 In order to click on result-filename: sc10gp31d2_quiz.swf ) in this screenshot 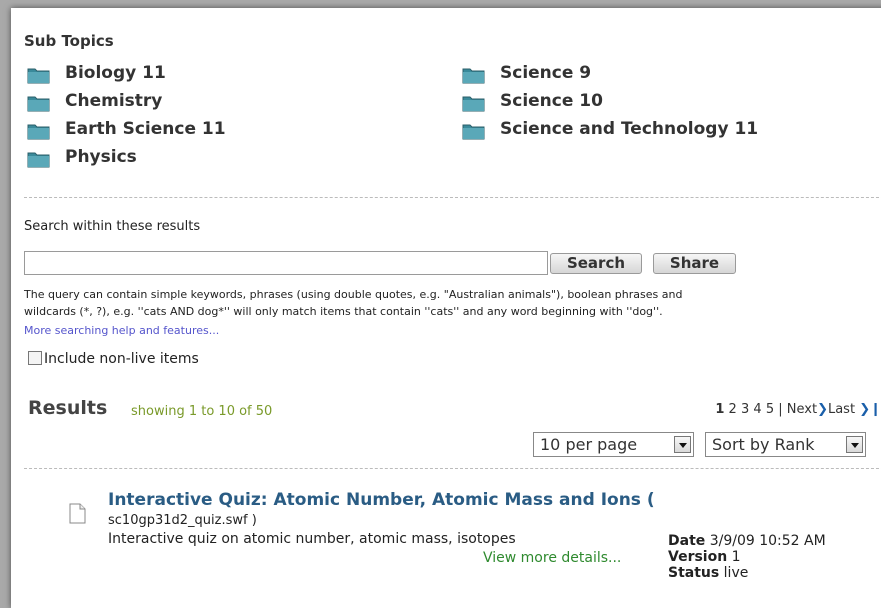, I will do `click(182, 520)`.